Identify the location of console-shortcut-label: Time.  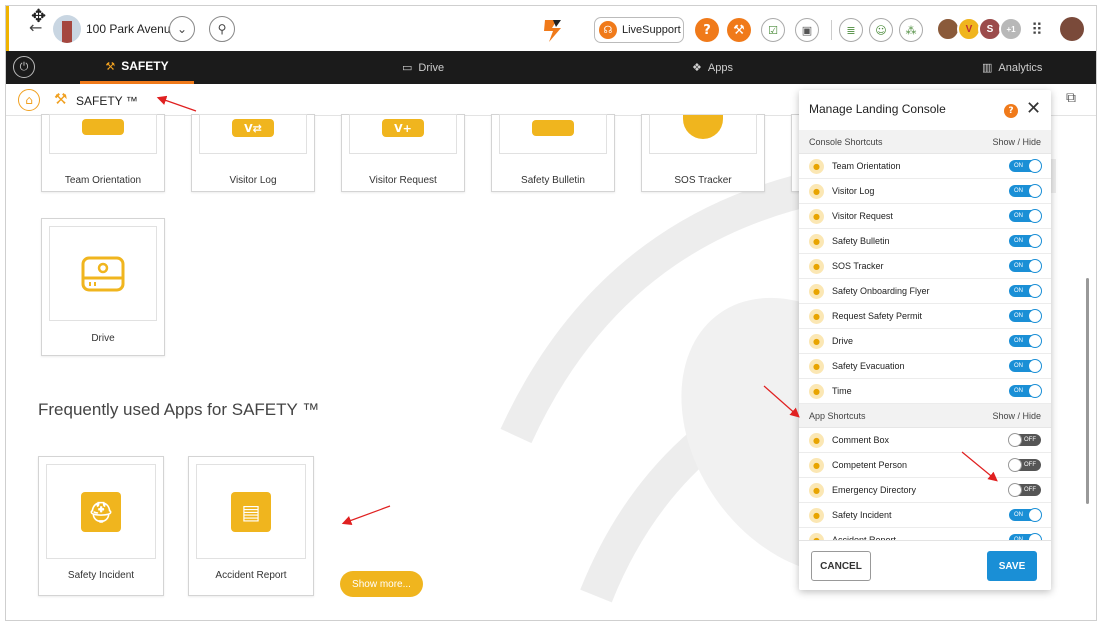
(842, 391).